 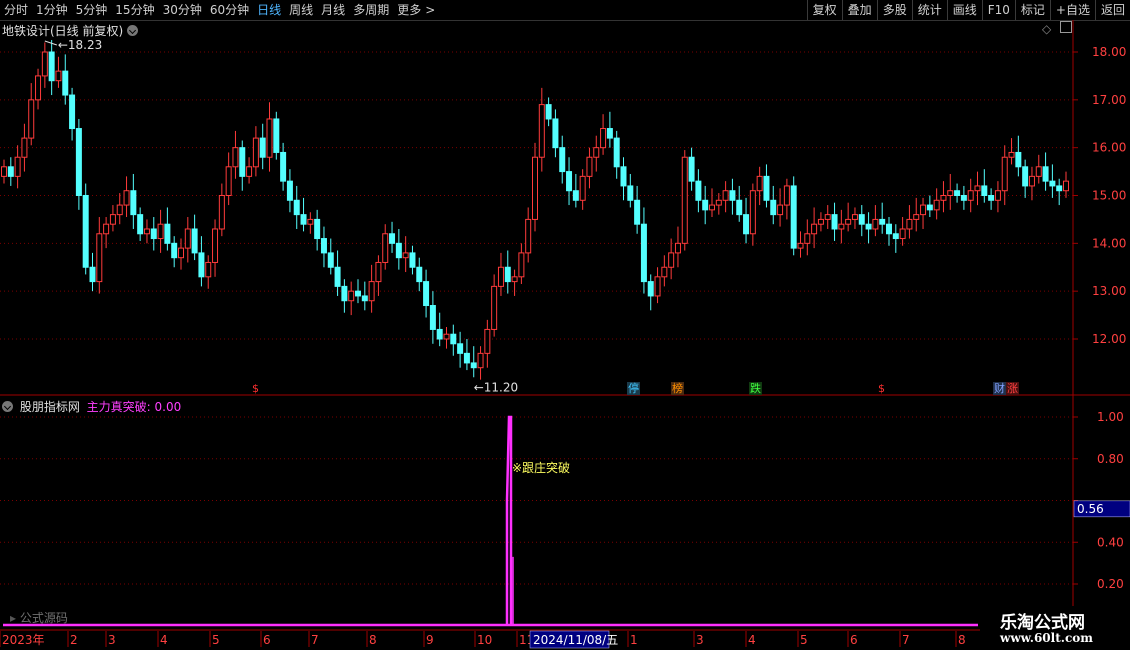 I want to click on toolbar-action-button: 叠加, so click(x=859, y=10).